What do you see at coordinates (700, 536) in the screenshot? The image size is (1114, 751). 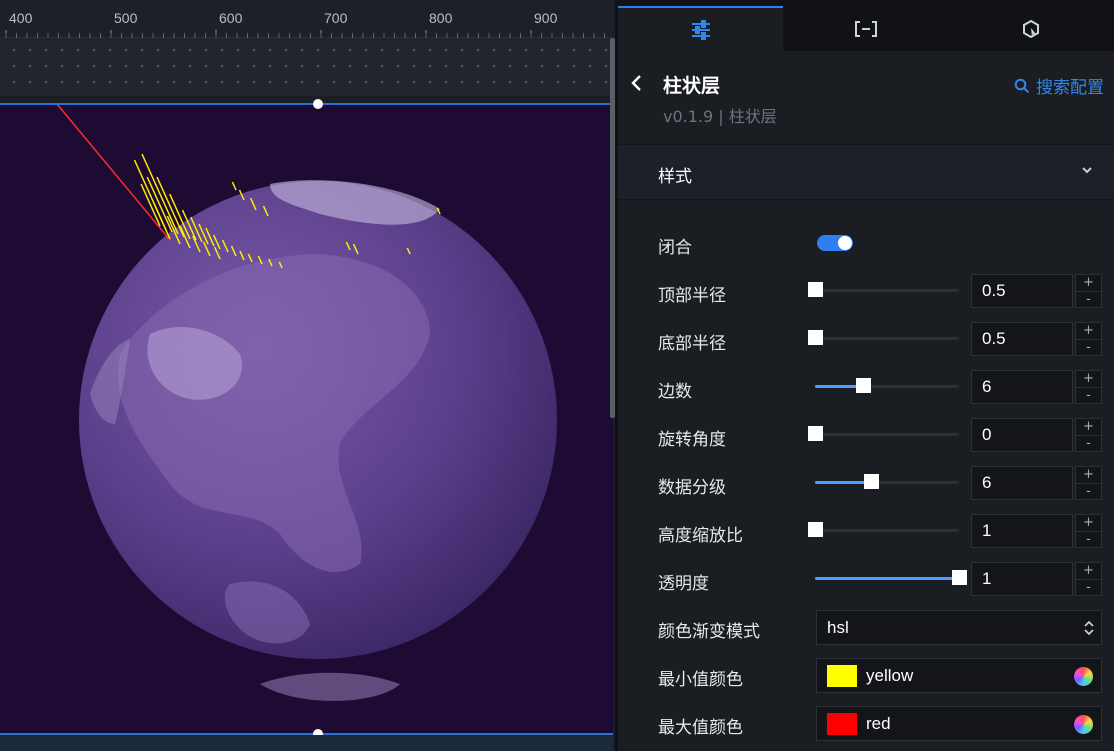 I see `height-scale-label: 高度缩放比` at bounding box center [700, 536].